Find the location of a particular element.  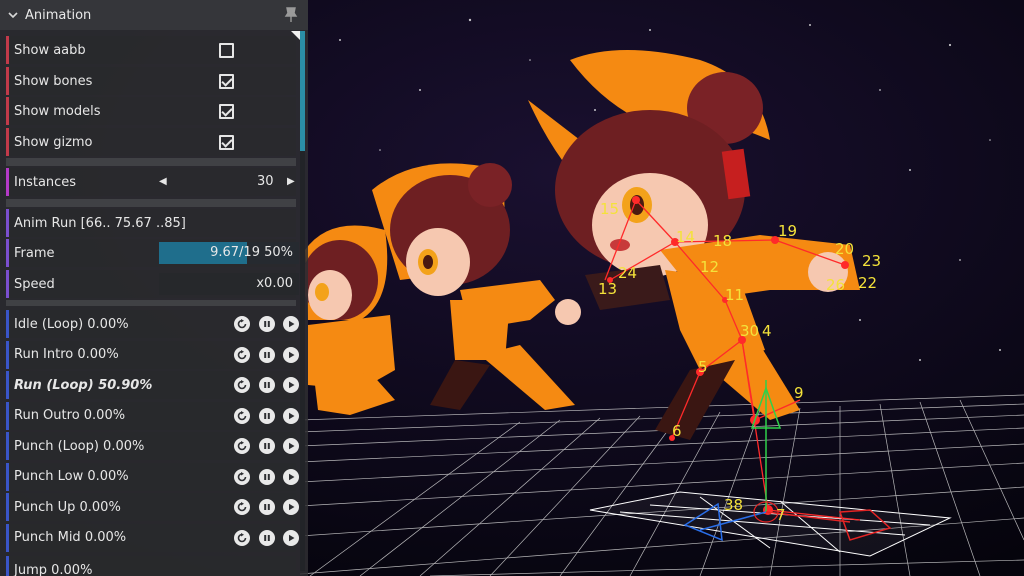

increment-arrow-icon: ▶ is located at coordinates (291, 181).